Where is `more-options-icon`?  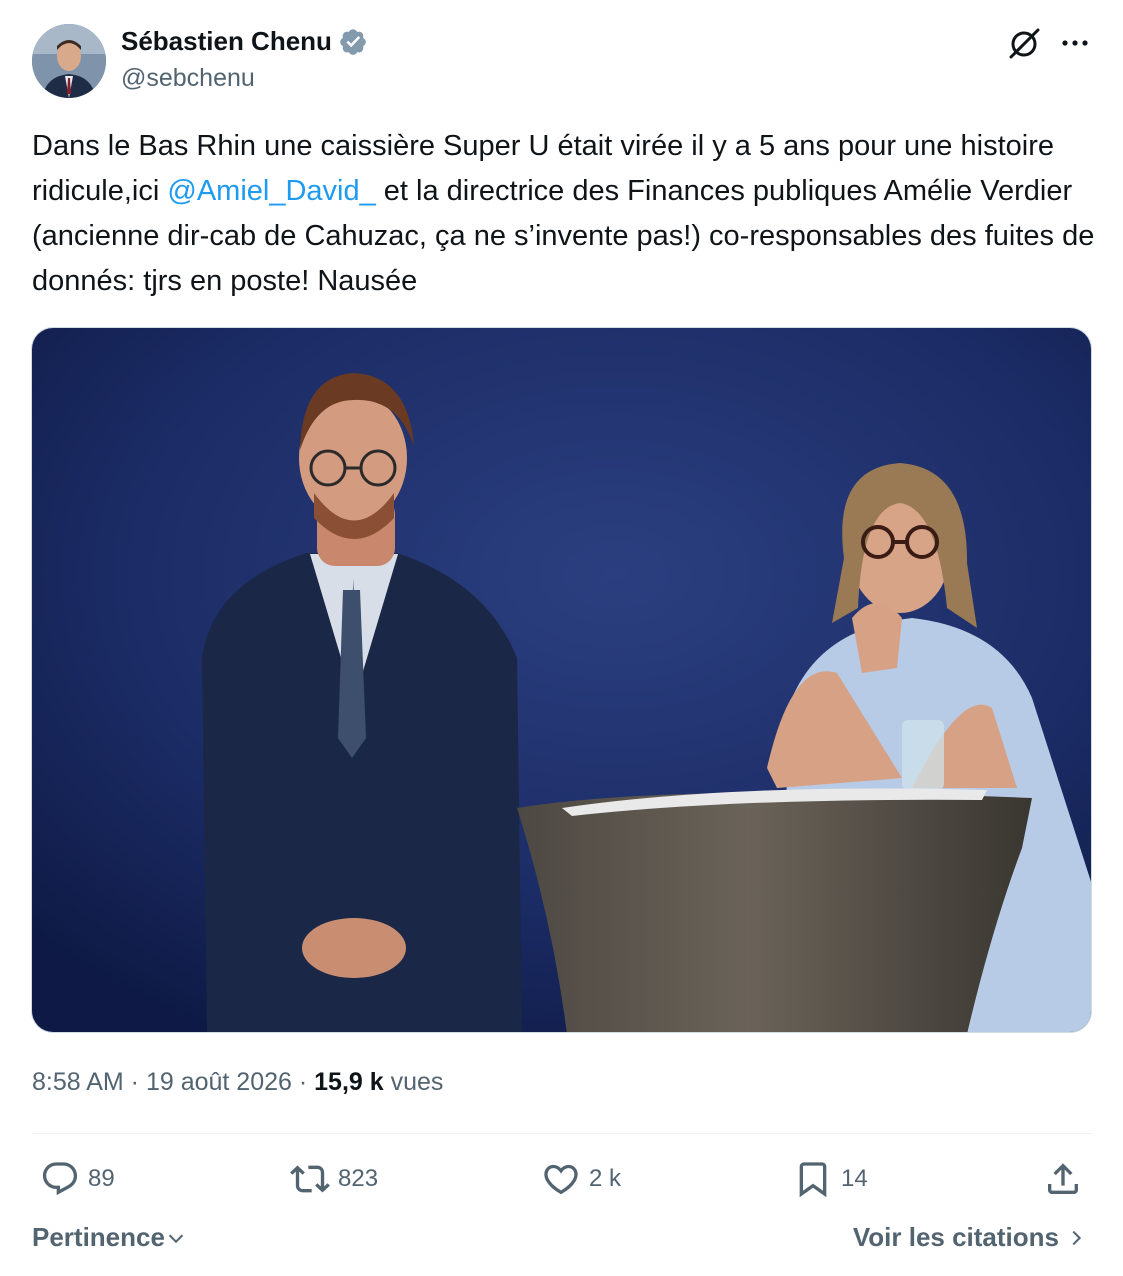 more-options-icon is located at coordinates (1075, 43).